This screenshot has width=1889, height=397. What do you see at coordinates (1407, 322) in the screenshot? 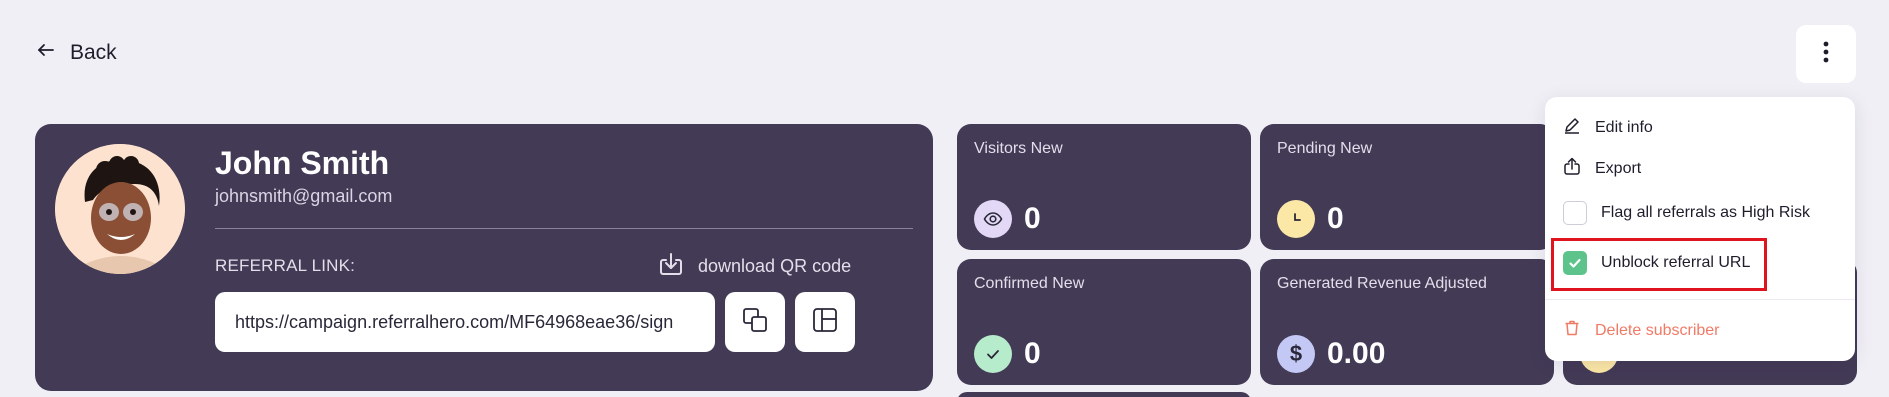
I see `stat-card-revenue: Generated Revenue Adjusted $ 0.00` at bounding box center [1407, 322].